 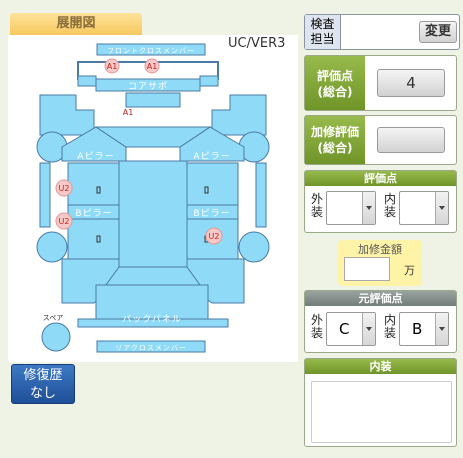 I want to click on part-right-rear-wheel, so click(x=254, y=247).